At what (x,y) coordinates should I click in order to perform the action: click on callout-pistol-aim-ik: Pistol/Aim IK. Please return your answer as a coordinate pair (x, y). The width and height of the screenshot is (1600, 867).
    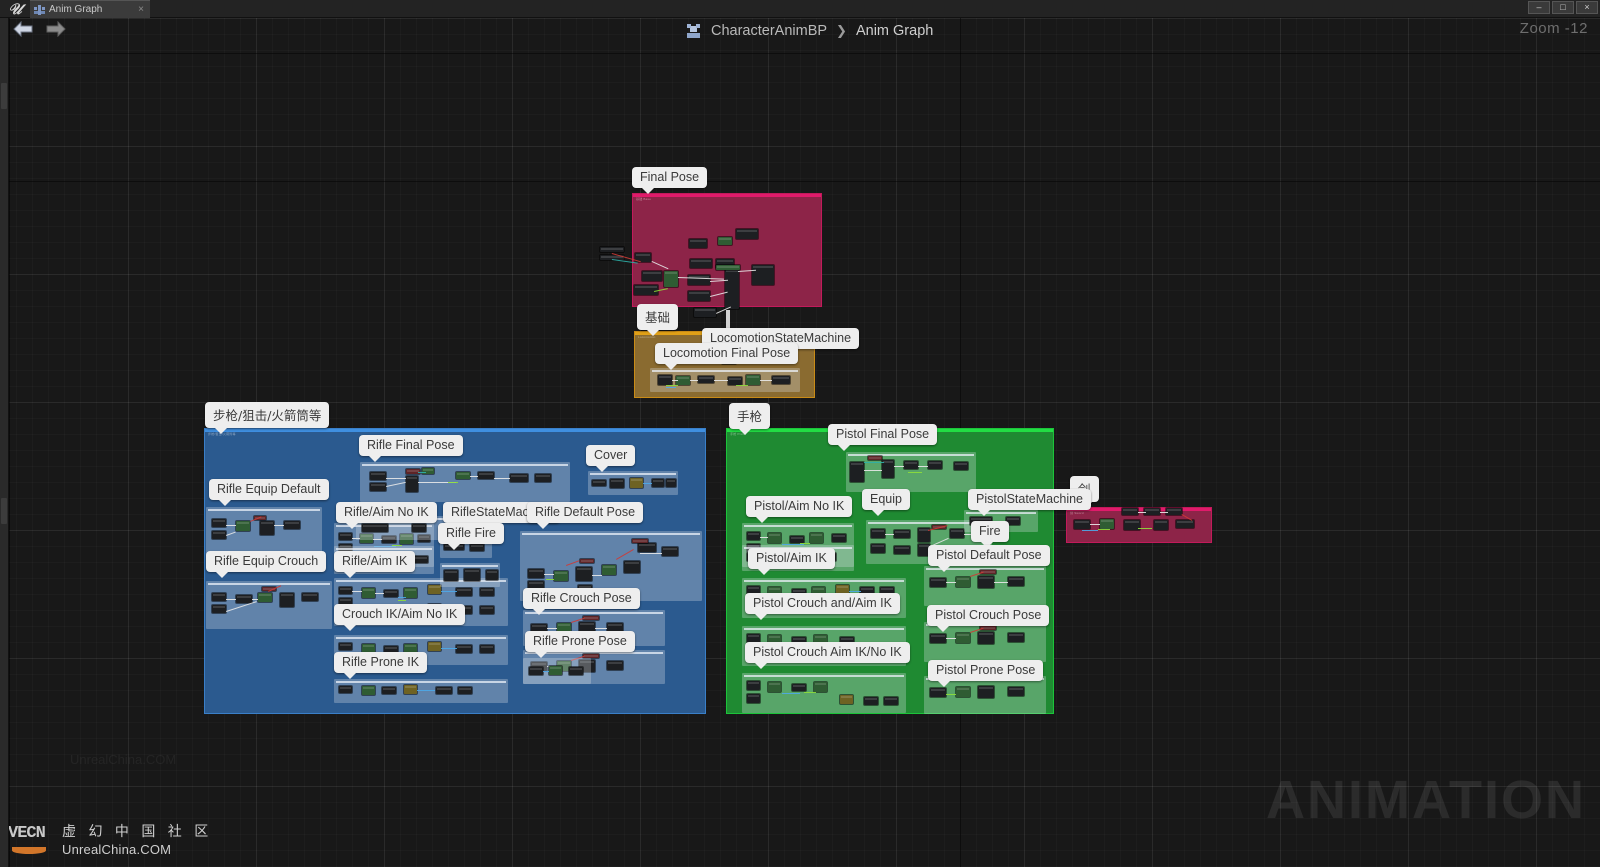
    Looking at the image, I should click on (791, 561).